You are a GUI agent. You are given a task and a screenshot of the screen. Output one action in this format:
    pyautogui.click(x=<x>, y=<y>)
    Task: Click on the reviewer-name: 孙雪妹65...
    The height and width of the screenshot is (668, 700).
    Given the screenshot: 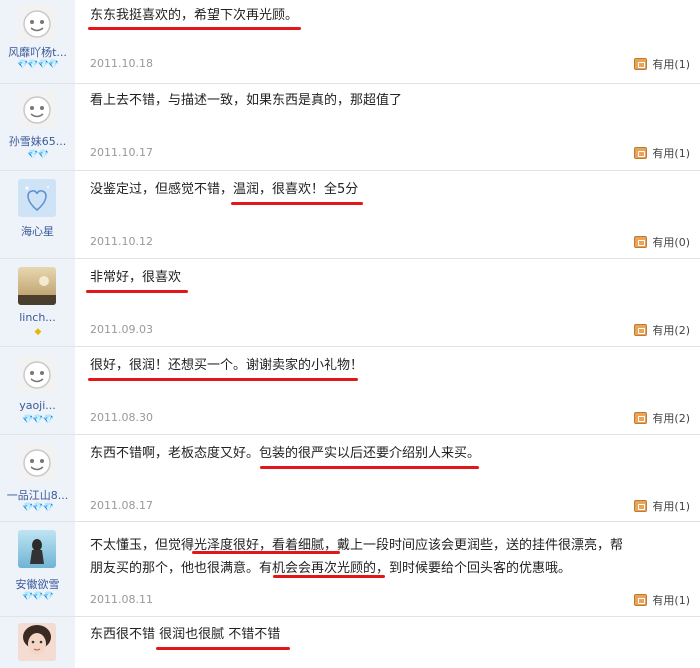 What is the action you would take?
    pyautogui.click(x=37, y=141)
    